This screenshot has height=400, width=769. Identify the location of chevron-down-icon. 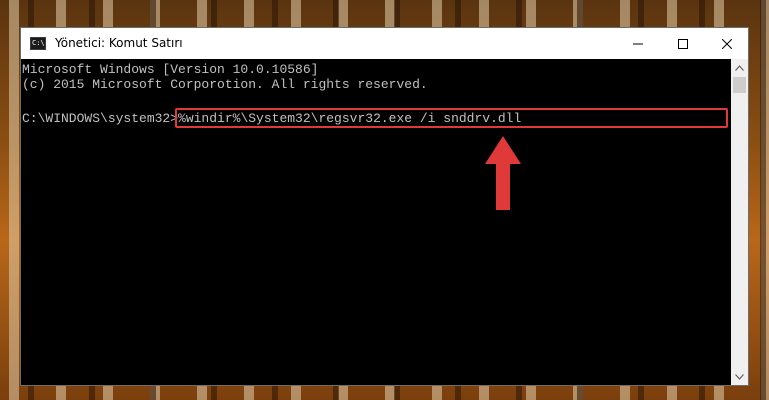
(739, 376).